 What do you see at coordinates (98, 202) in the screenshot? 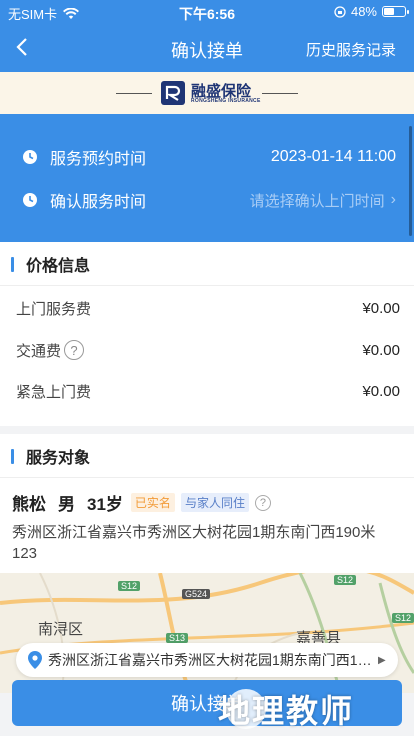
I see `confirm-time-label: 确认服务时间` at bounding box center [98, 202].